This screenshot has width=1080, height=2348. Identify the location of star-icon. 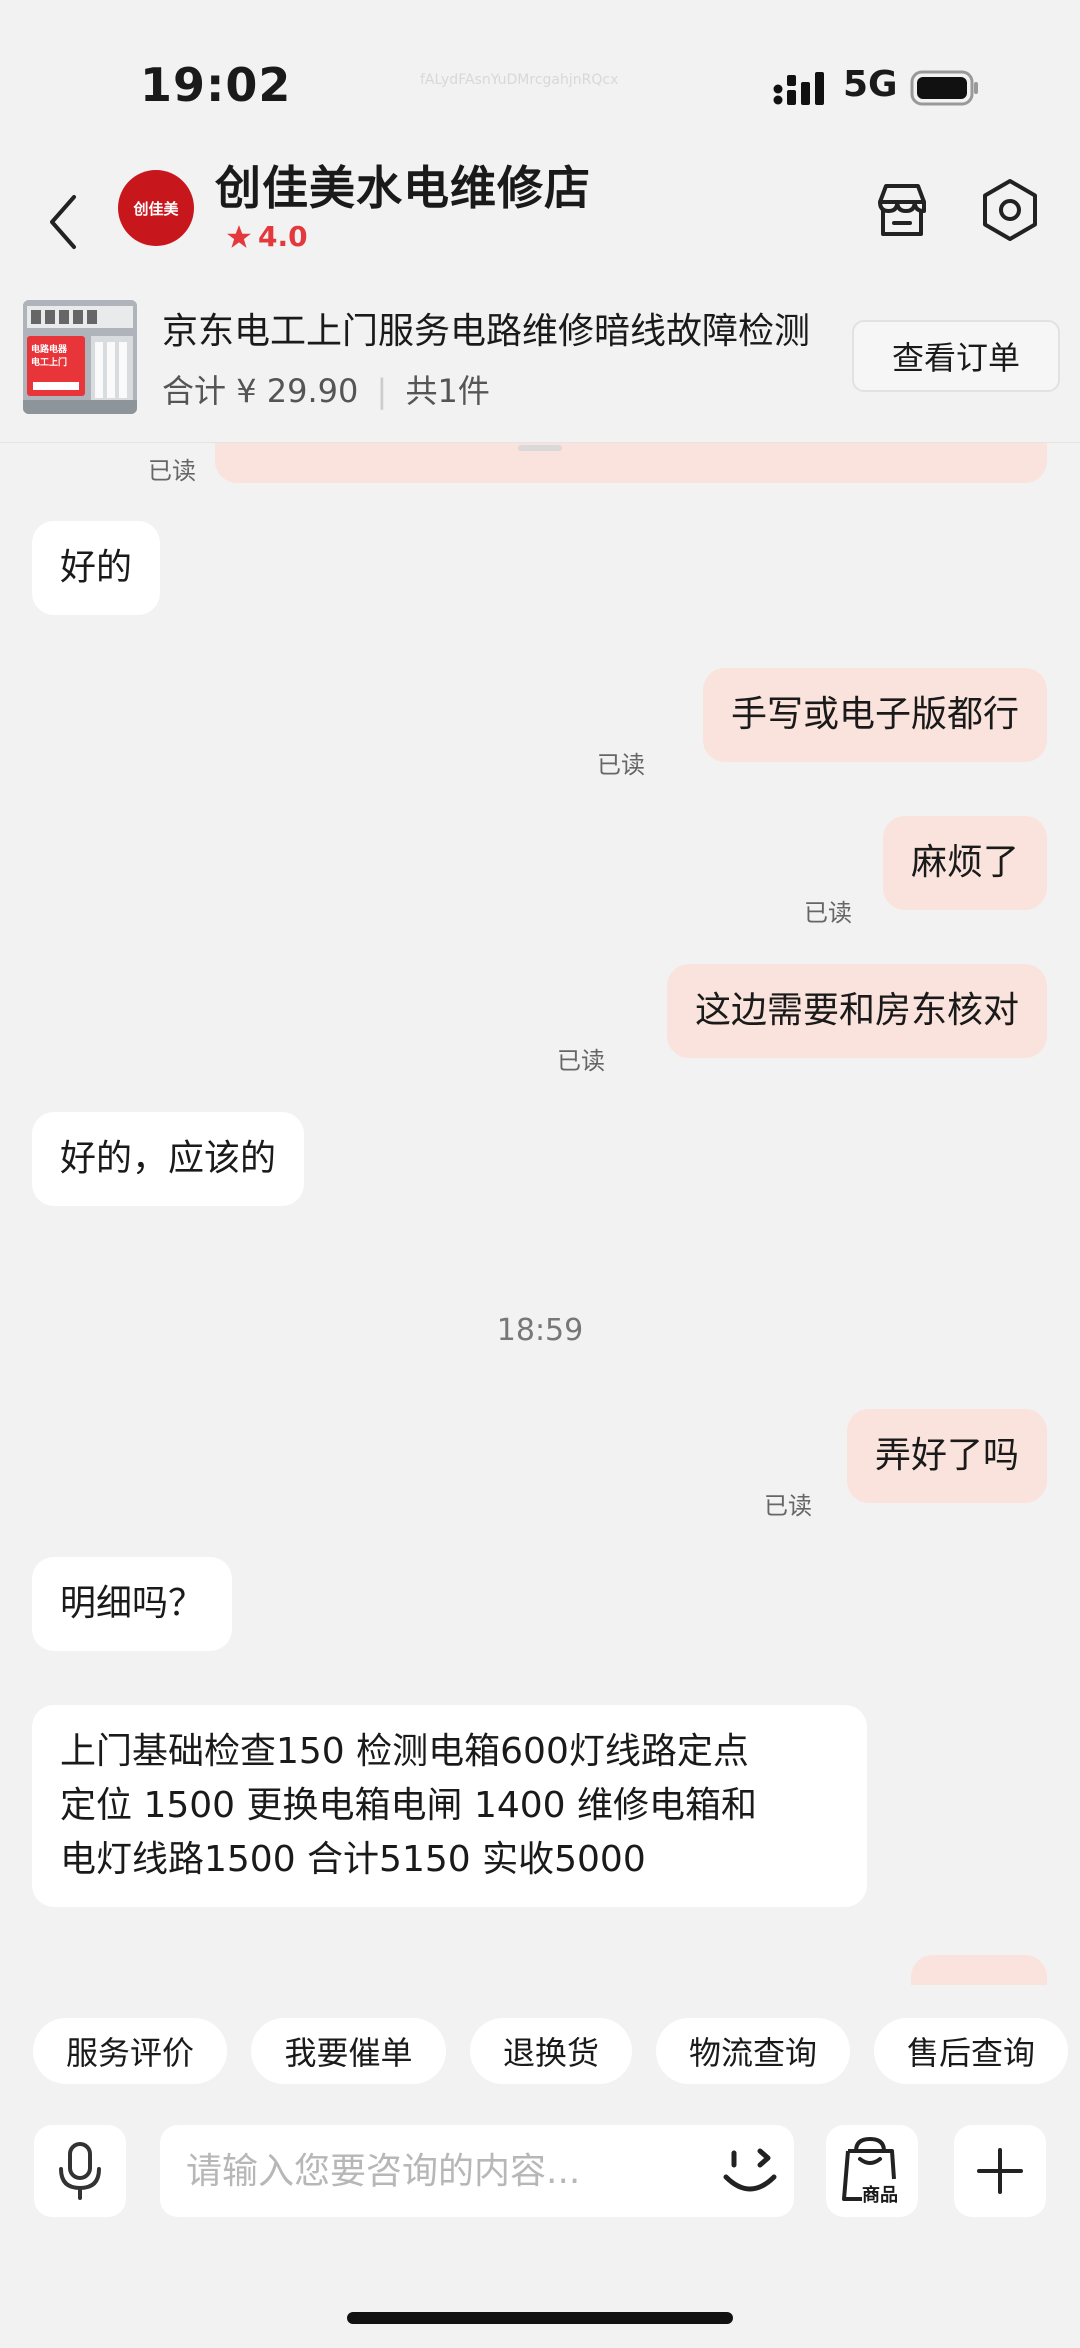
(239, 236).